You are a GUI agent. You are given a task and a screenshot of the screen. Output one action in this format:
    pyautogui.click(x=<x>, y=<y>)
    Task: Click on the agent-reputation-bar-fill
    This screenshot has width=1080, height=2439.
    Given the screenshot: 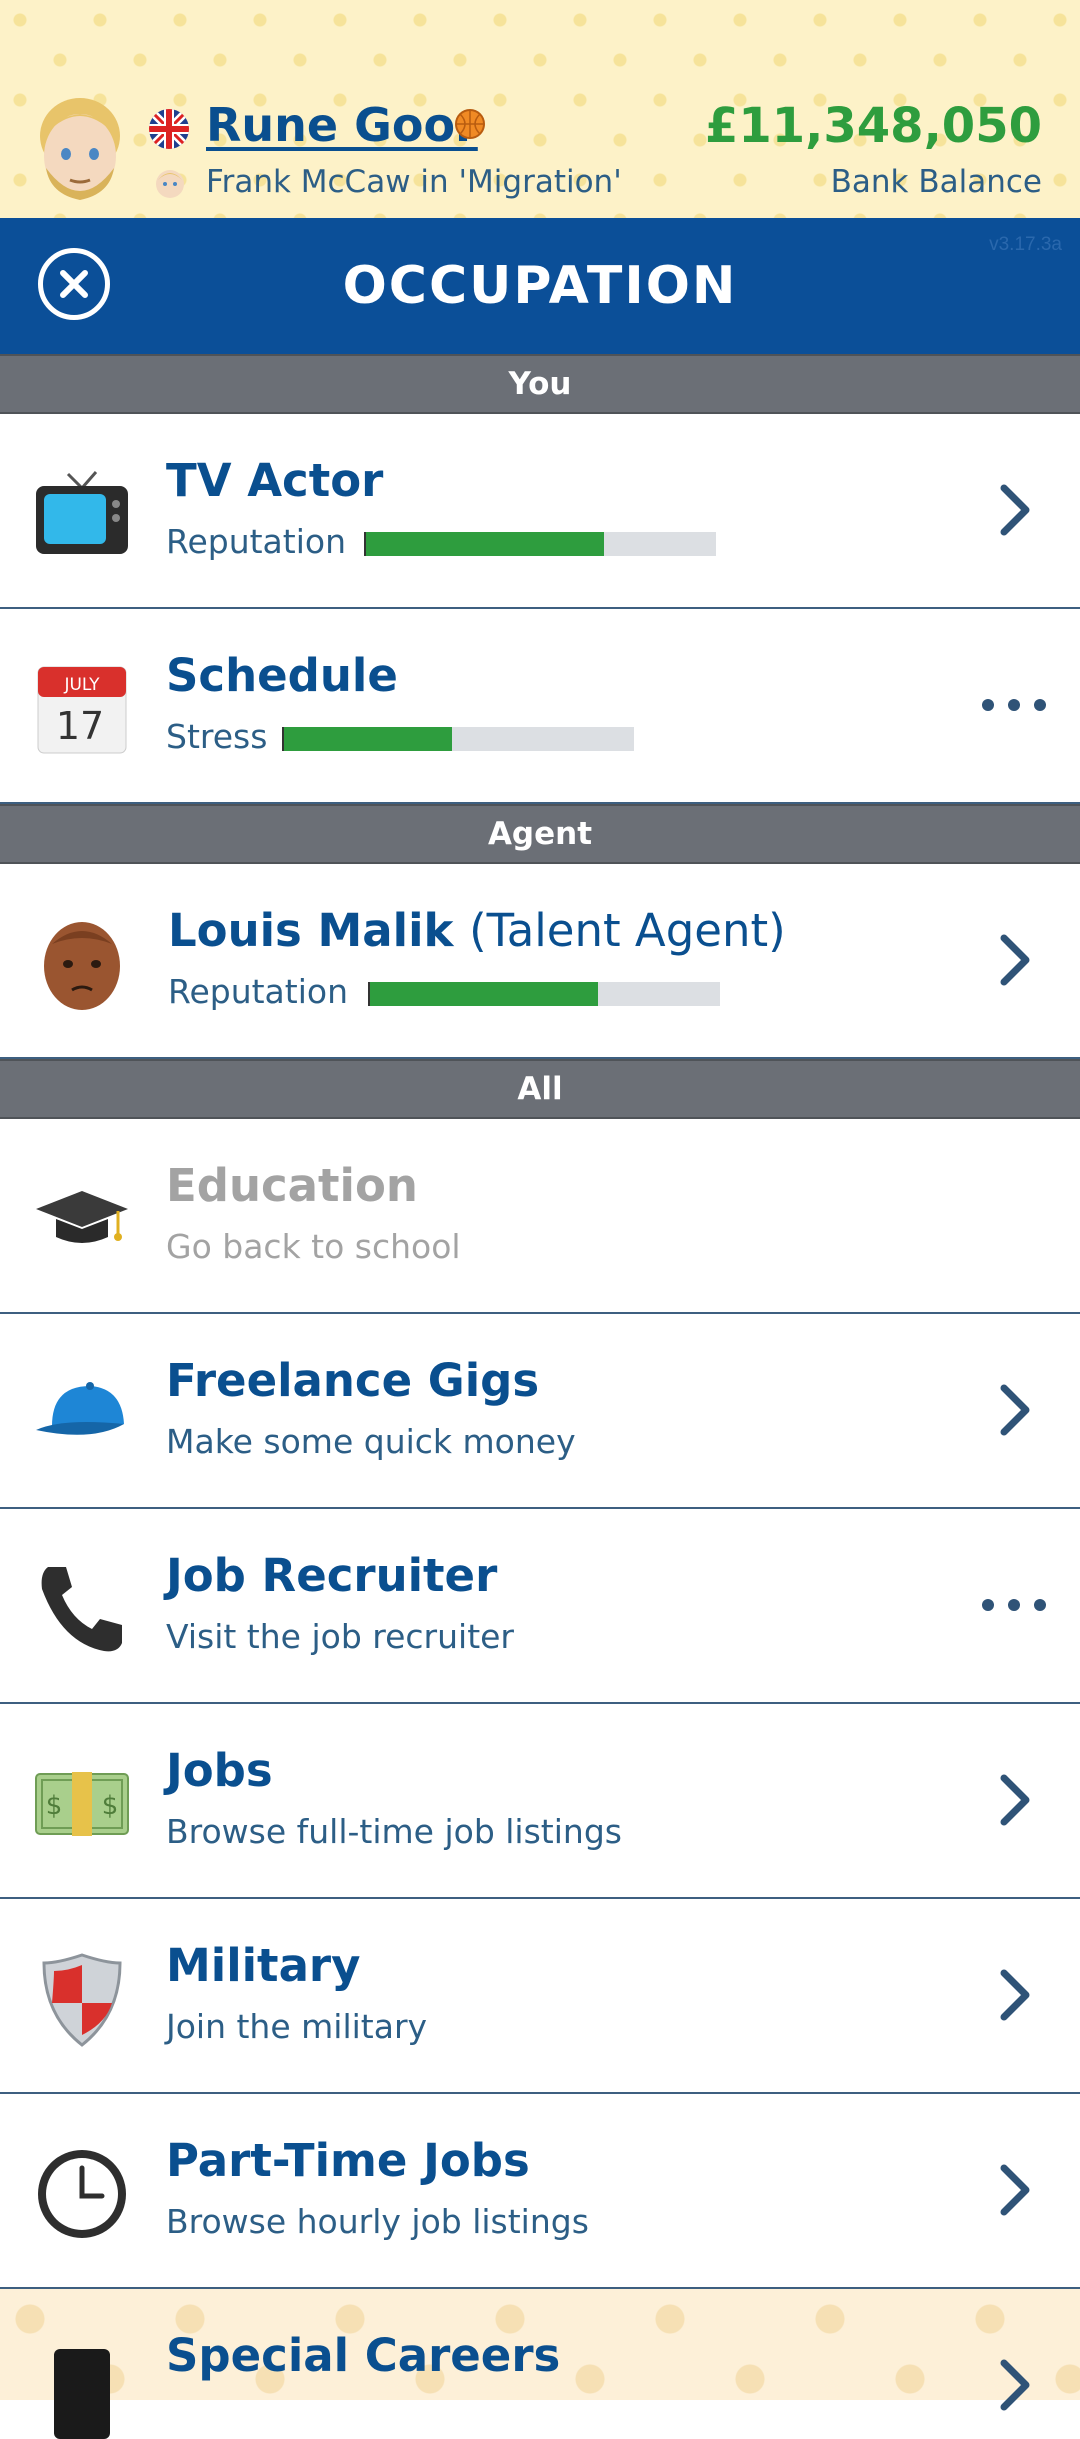 What is the action you would take?
    pyautogui.click(x=484, y=994)
    